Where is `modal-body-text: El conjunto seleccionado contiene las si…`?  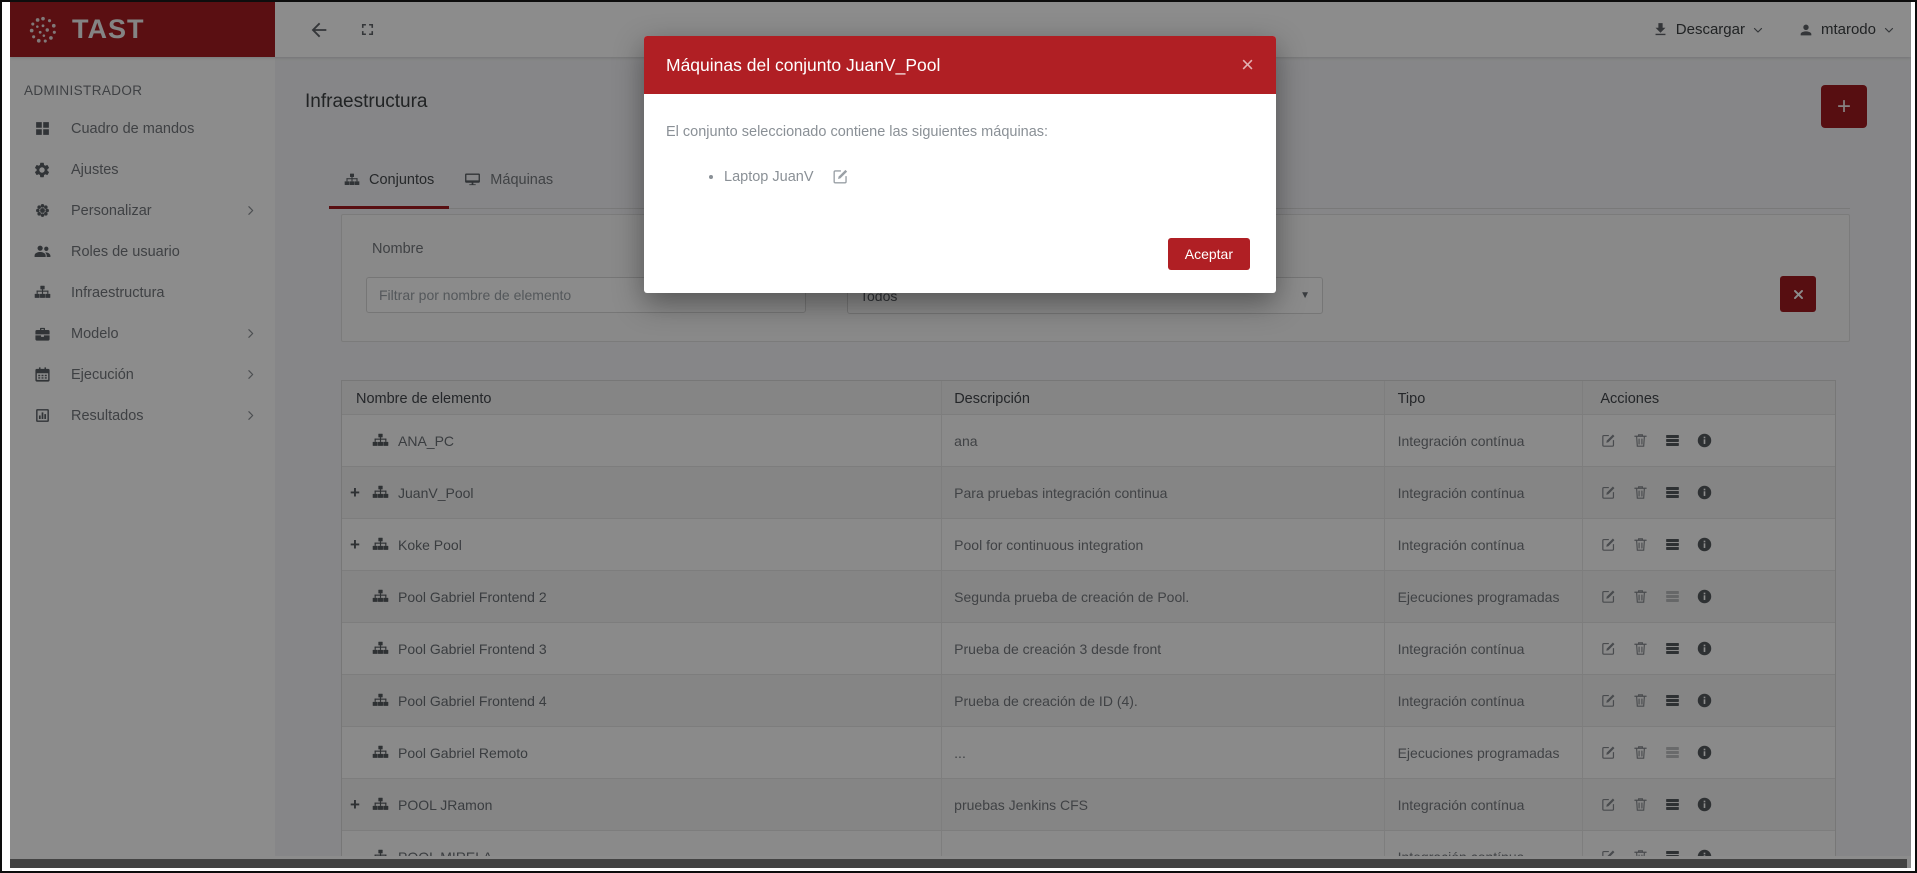
modal-body-text: El conjunto seleccionado contiene las si… is located at coordinates (857, 132).